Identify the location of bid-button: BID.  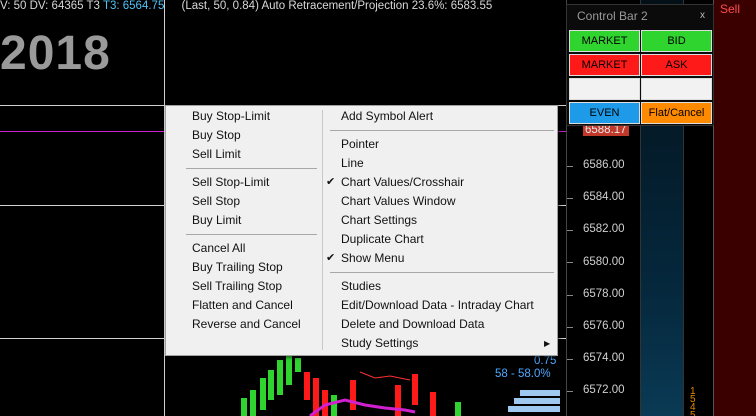
(676, 41).